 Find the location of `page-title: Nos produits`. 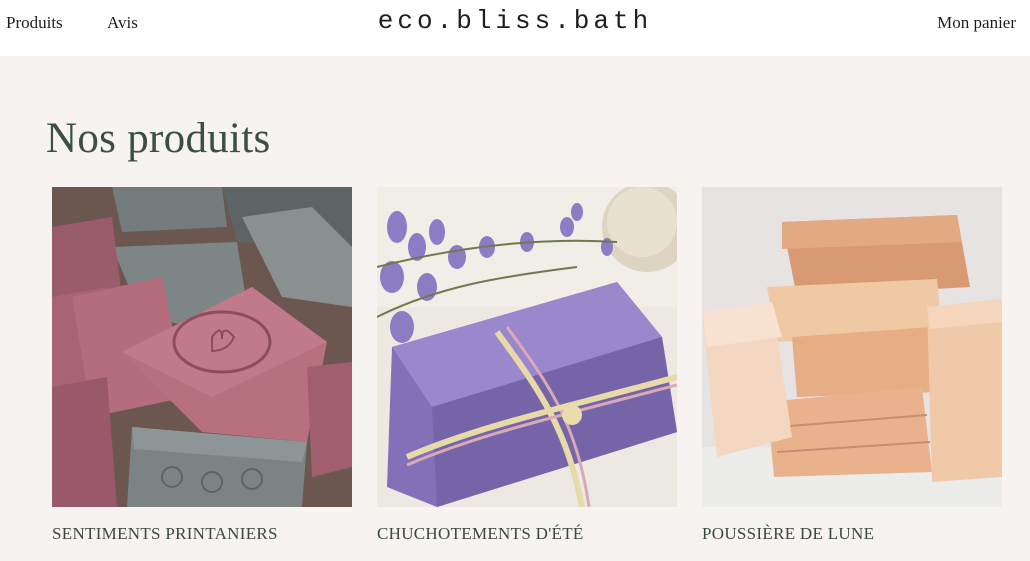

page-title: Nos produits is located at coordinates (158, 138).